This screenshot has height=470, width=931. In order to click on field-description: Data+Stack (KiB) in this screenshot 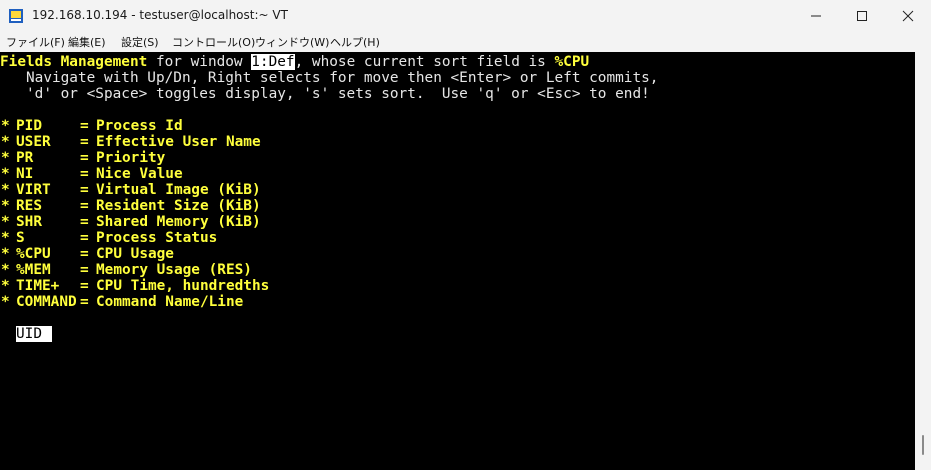, I will do `click(429, 238)`.